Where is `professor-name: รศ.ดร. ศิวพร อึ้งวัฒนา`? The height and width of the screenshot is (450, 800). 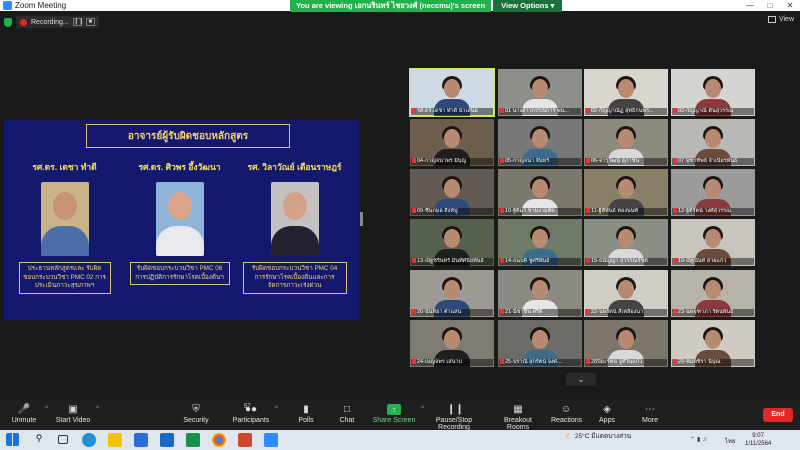 professor-name: รศ.ดร. ศิวพร อึ้งวัฒนา is located at coordinates (179, 167).